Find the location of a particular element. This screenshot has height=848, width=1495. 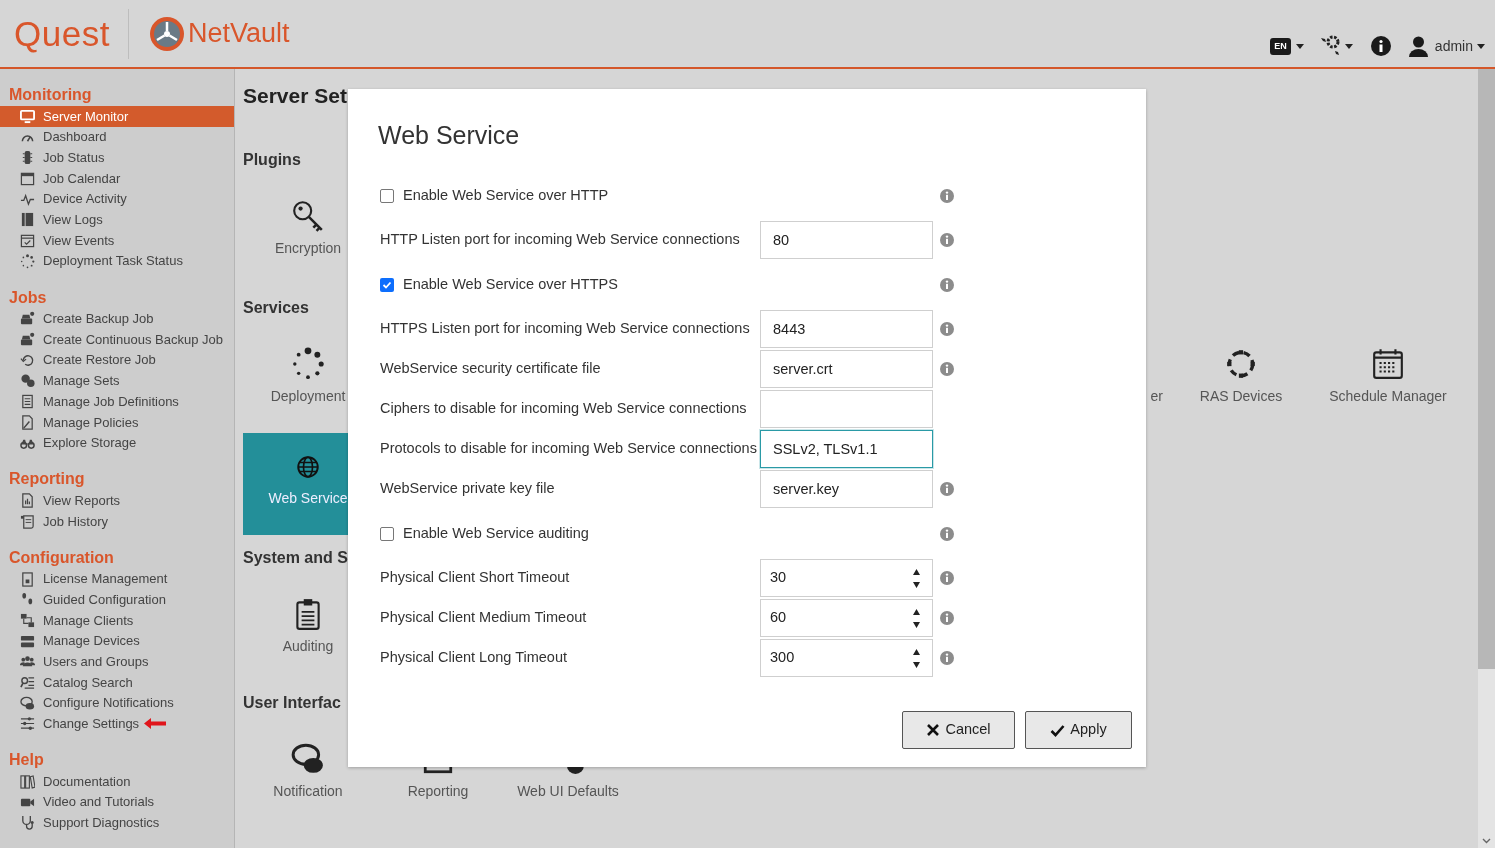

sidebar-item: Catalog Search is located at coordinates (117, 682).